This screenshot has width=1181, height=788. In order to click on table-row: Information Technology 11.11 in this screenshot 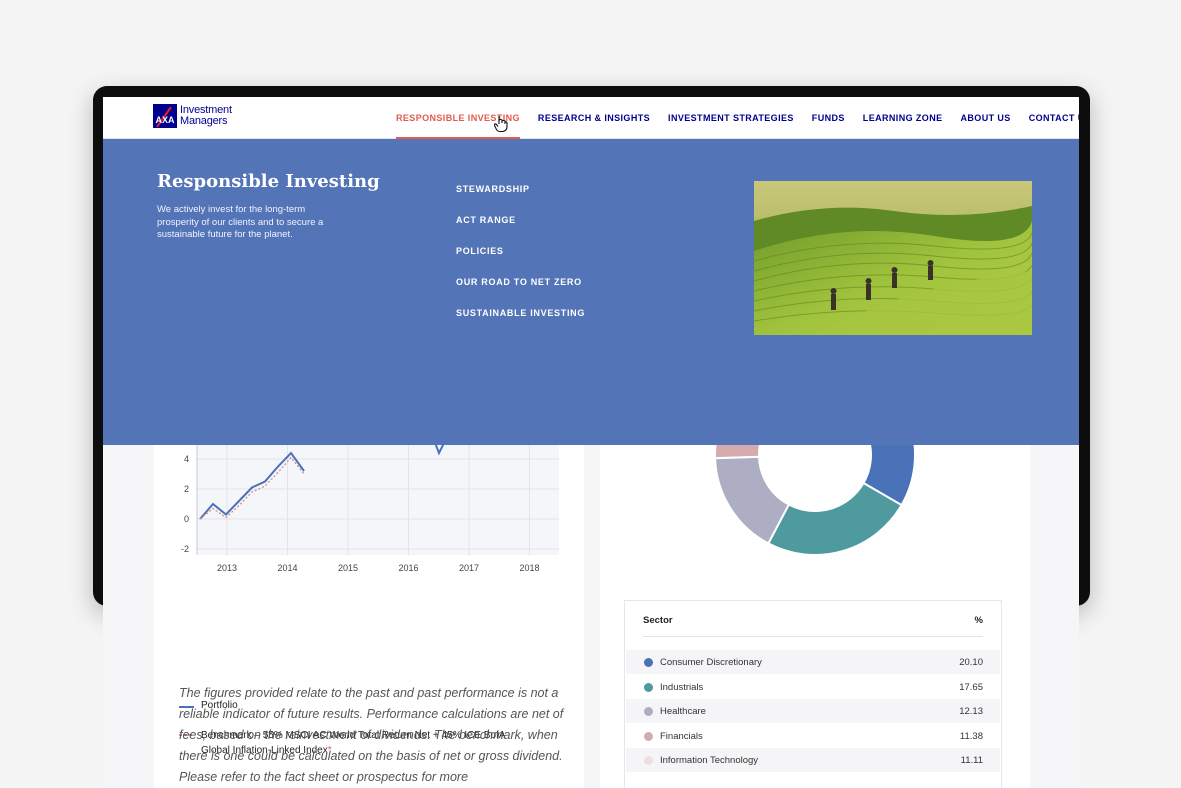, I will do `click(813, 760)`.